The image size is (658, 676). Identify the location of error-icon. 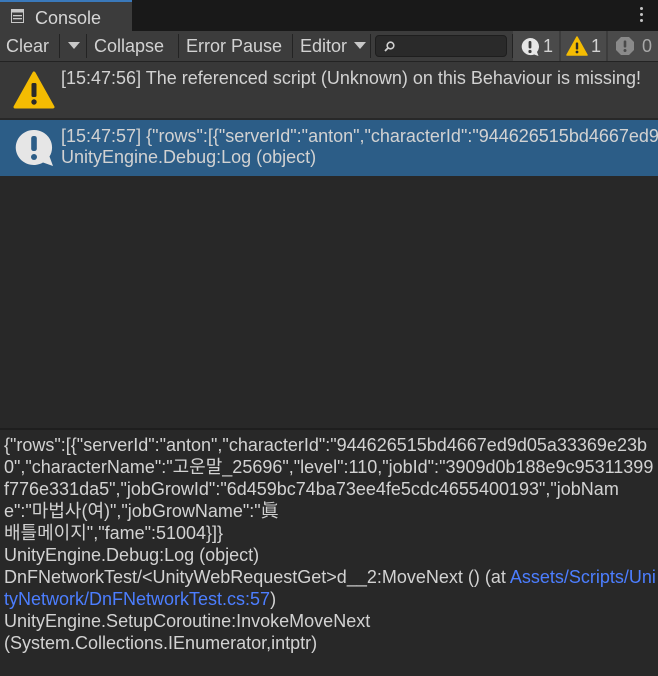
(625, 46).